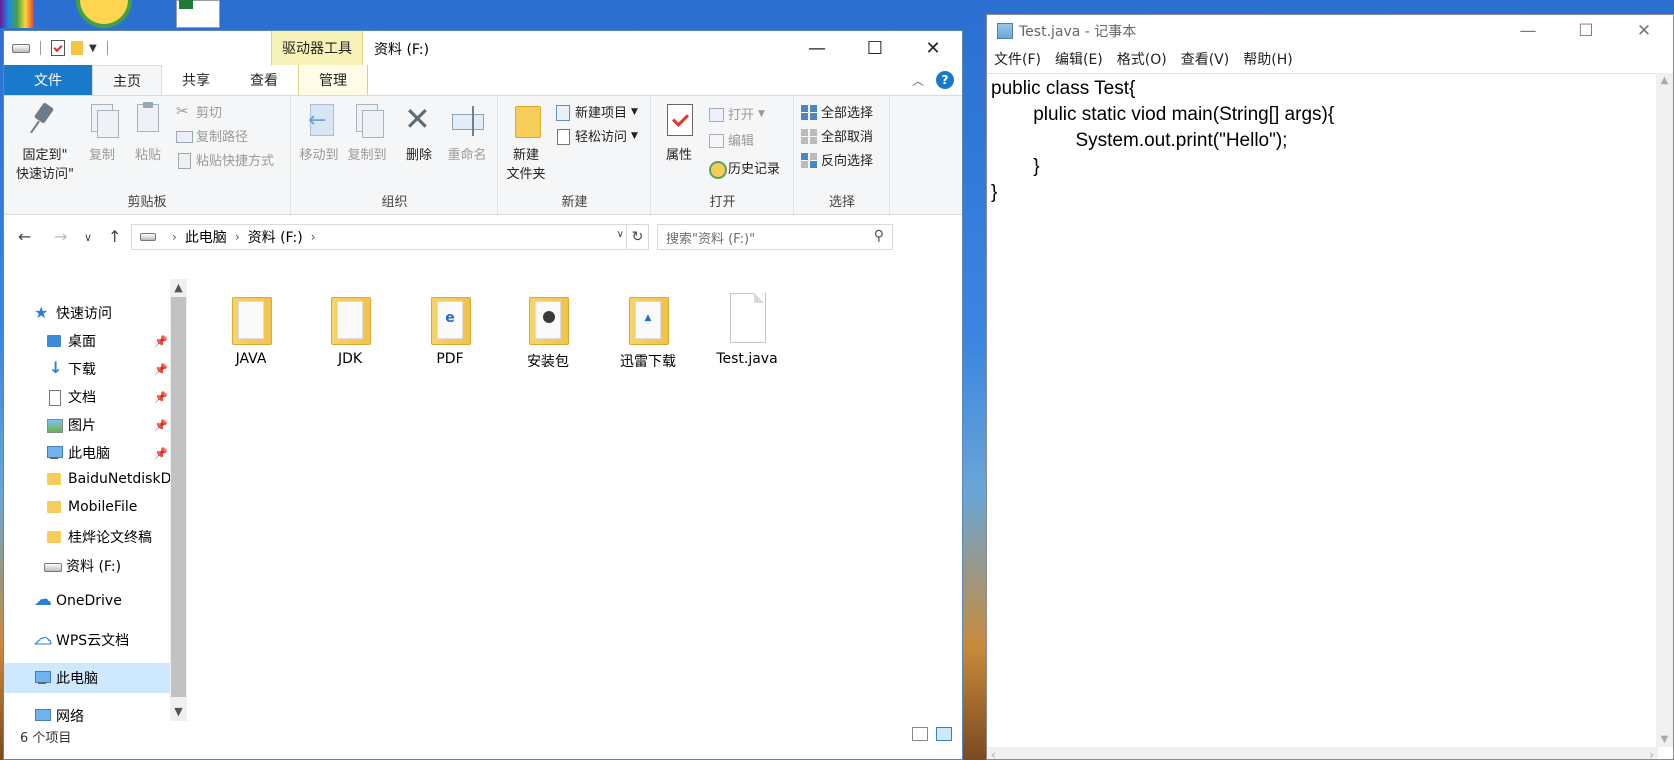  What do you see at coordinates (71, 369) in the screenshot?
I see `nav-downloads: 下载` at bounding box center [71, 369].